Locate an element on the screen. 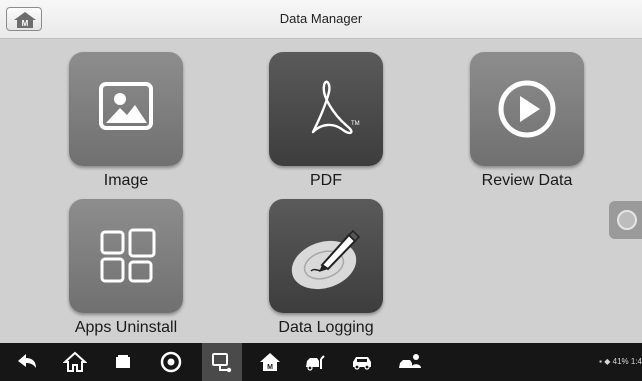 Image resolution: width=642 pixels, height=381 pixels. review-data-tile is located at coordinates (527, 109).